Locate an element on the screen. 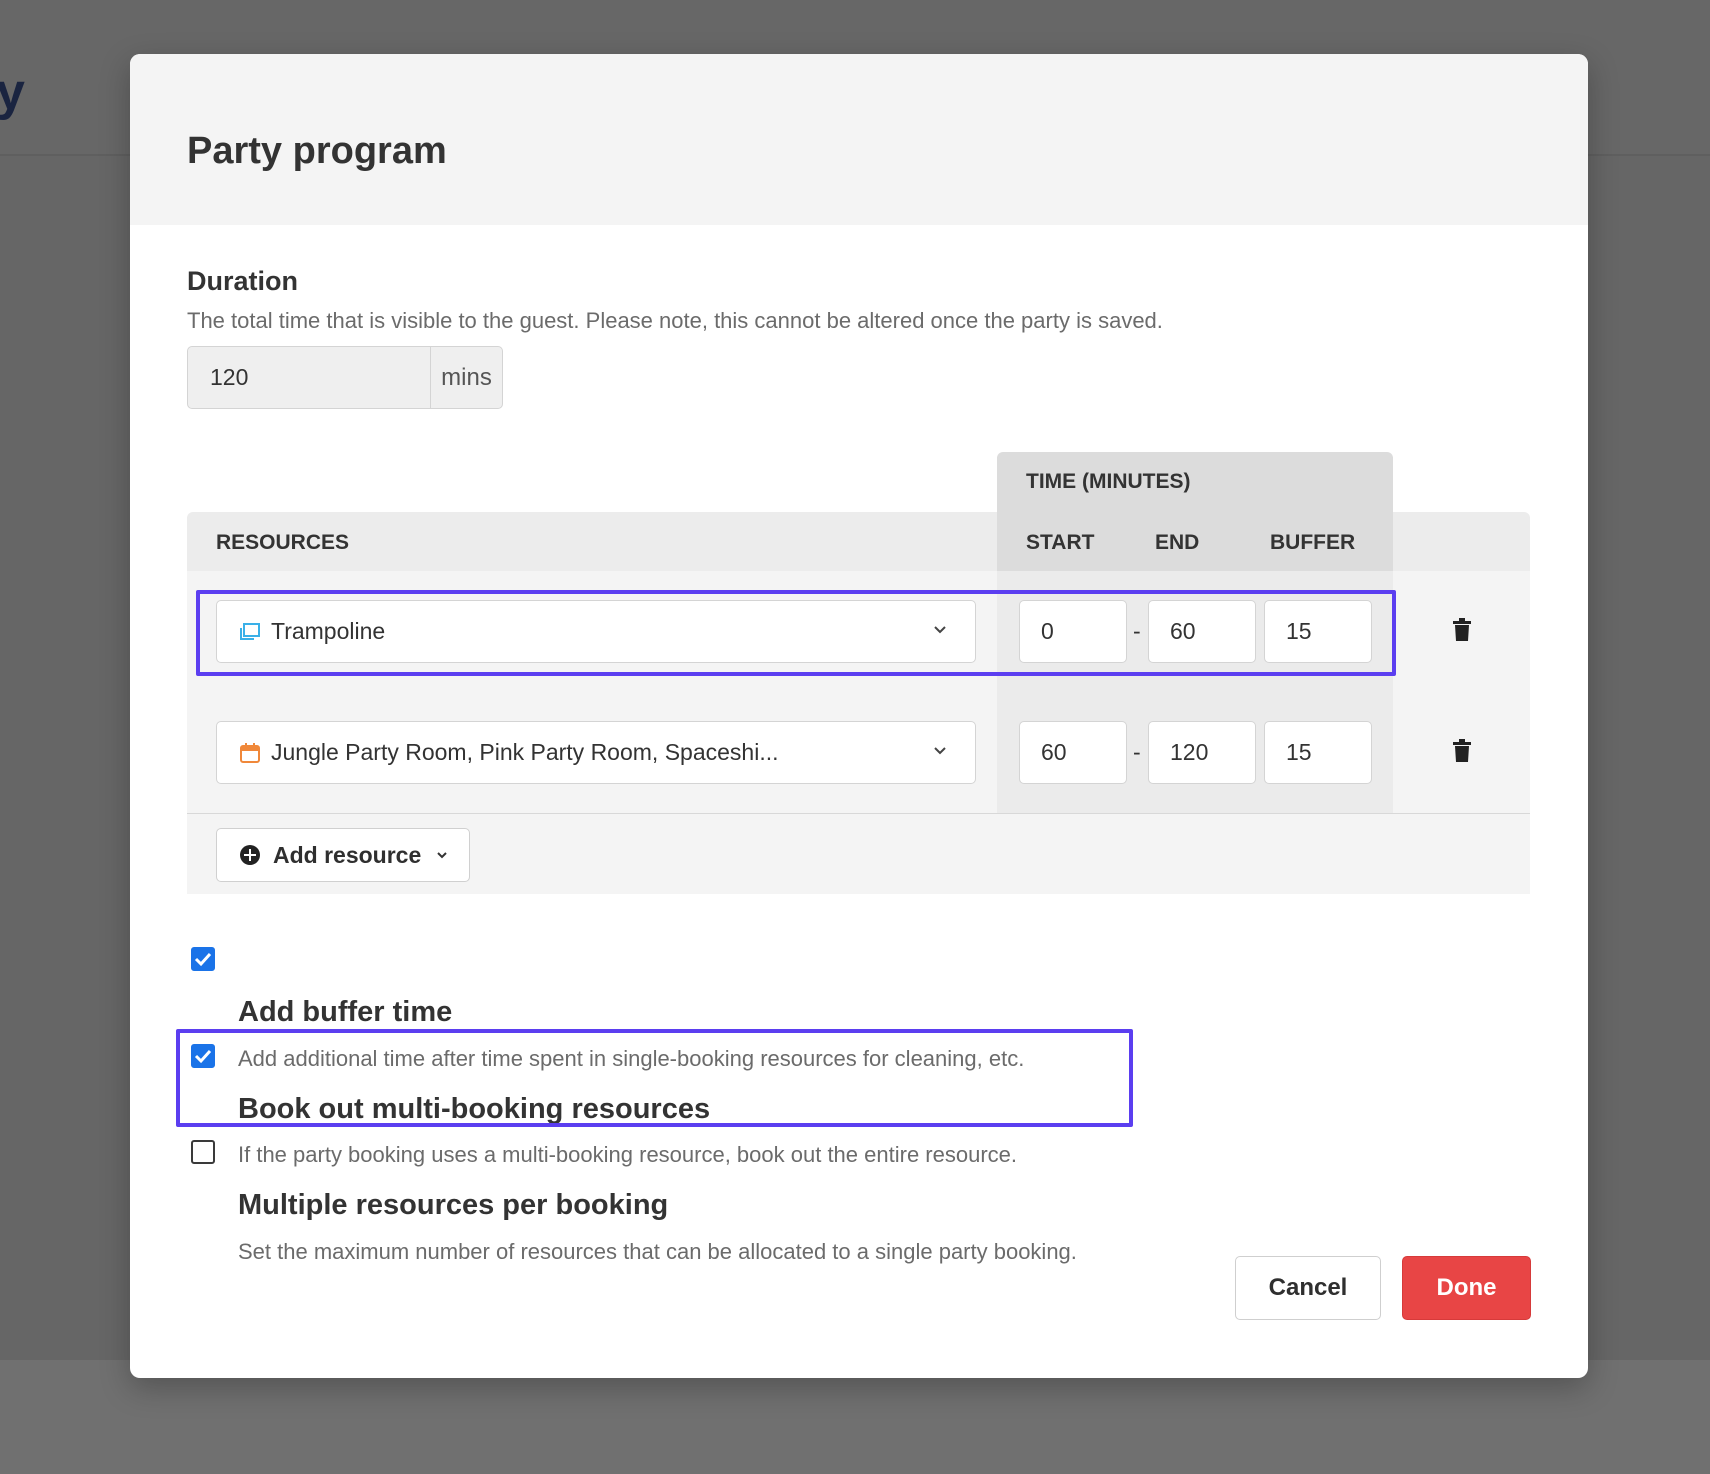 This screenshot has height=1474, width=1710. done-button: Done is located at coordinates (1466, 1288).